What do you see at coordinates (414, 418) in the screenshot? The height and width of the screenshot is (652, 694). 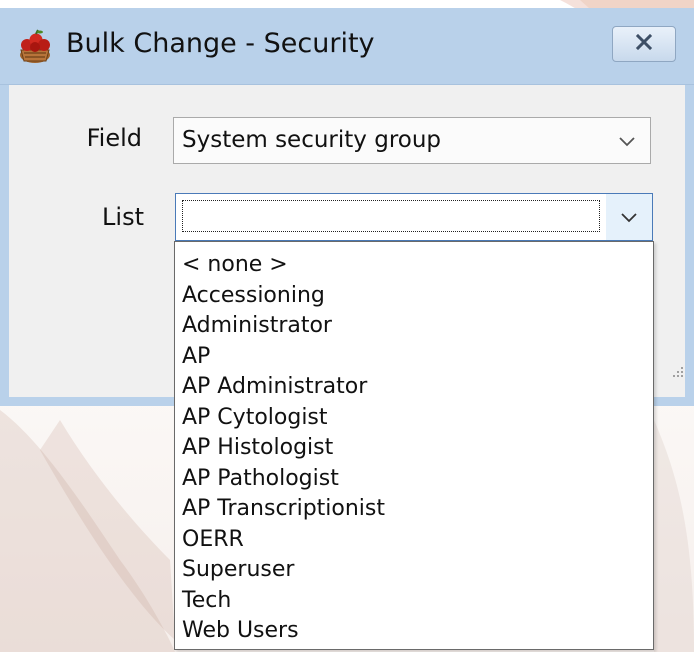 I see `list-option-ap-cytologist: AP Cytologist` at bounding box center [414, 418].